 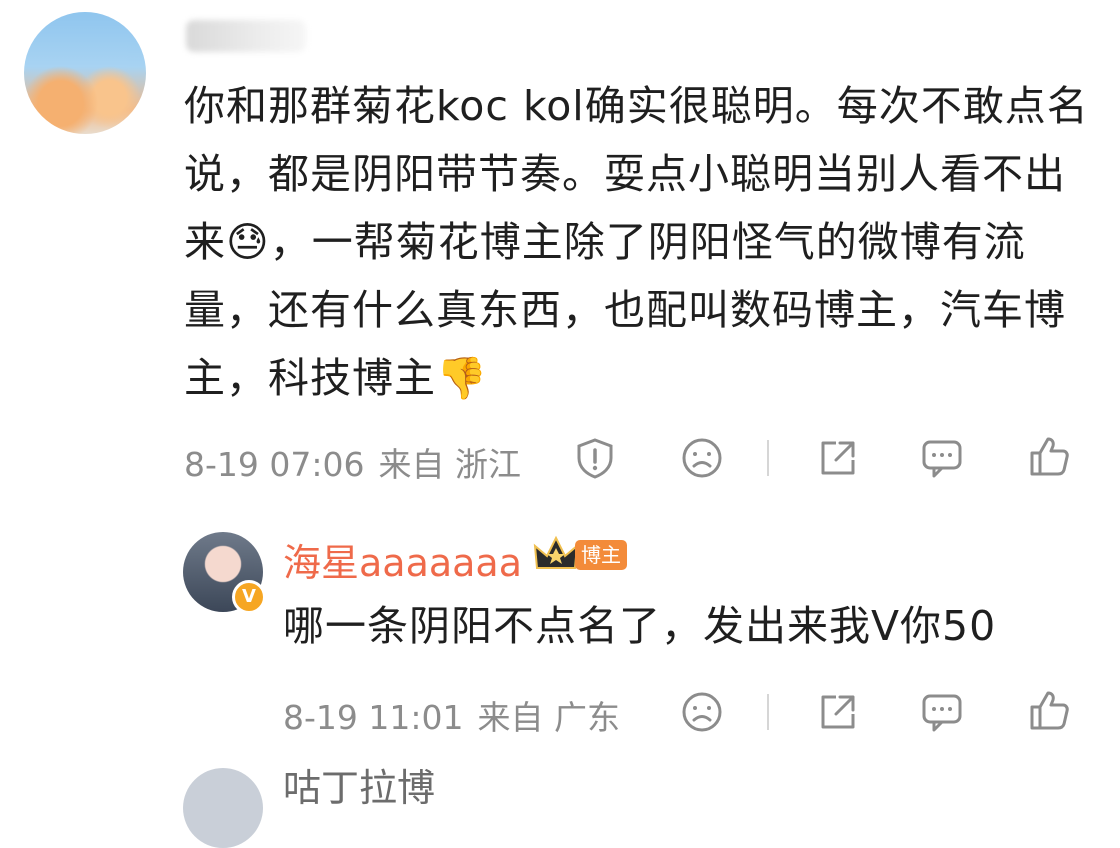 What do you see at coordinates (249, 597) in the screenshot?
I see `verified-badge-icon: V` at bounding box center [249, 597].